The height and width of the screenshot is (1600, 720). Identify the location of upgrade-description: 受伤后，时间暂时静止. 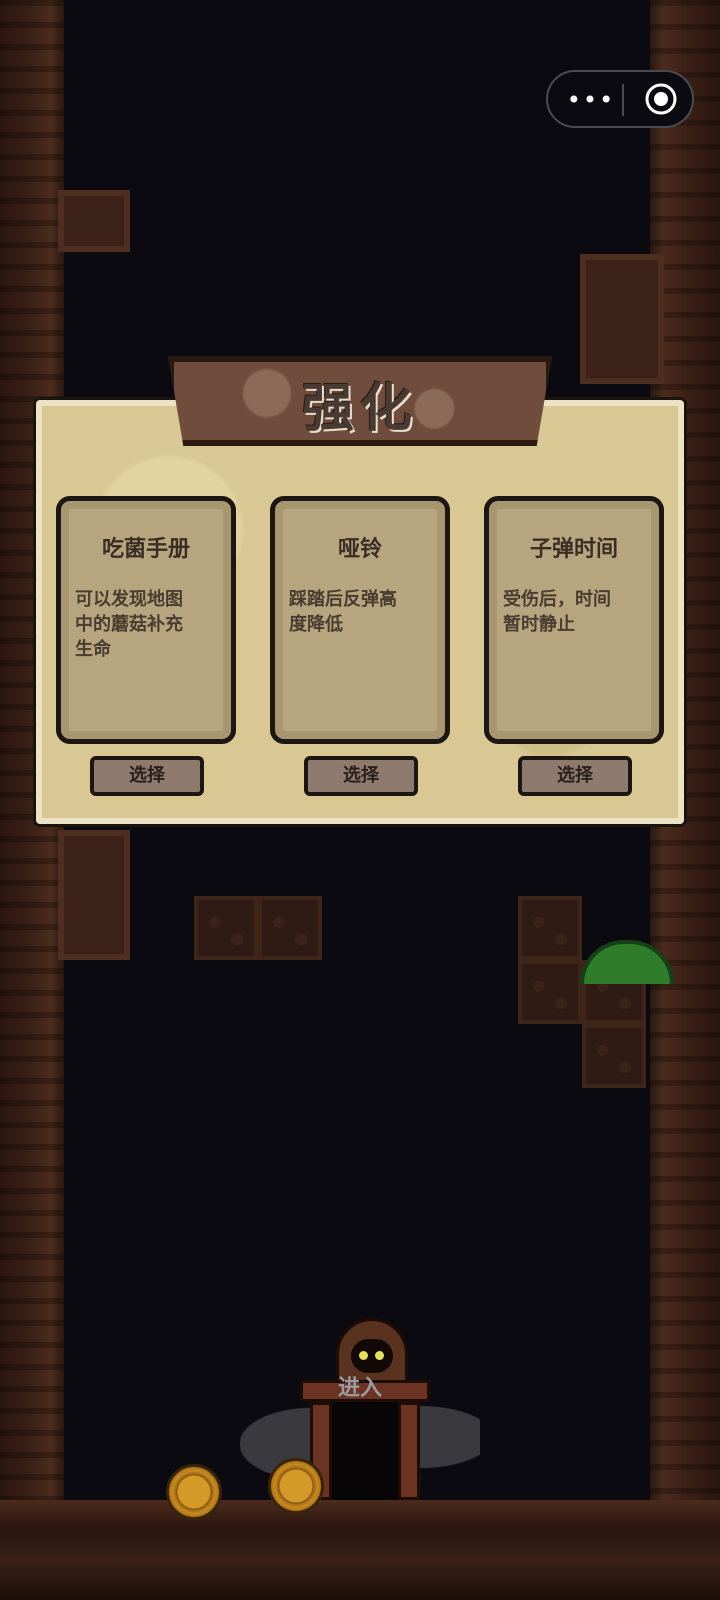
(557, 612).